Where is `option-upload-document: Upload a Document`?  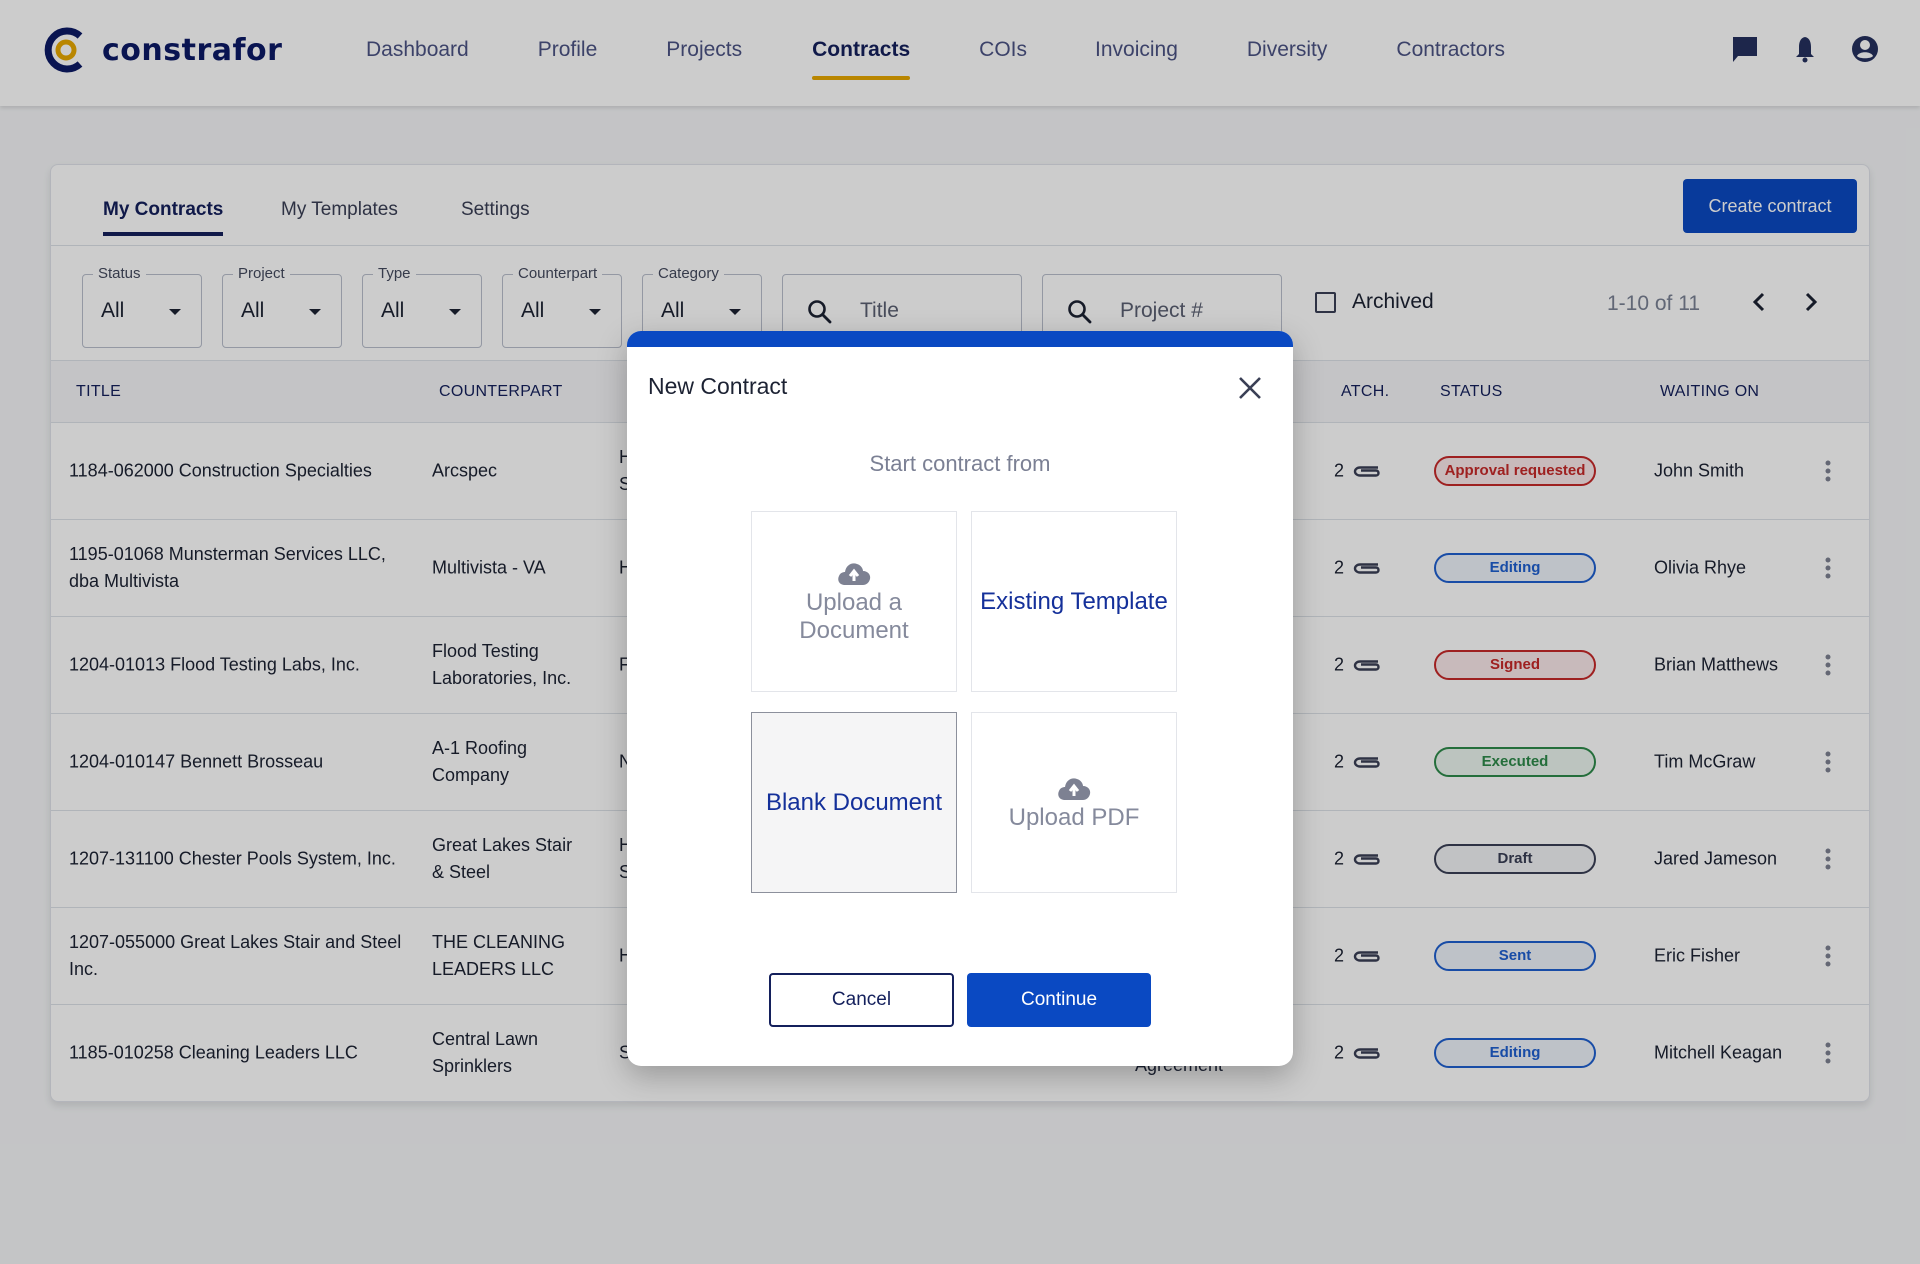 option-upload-document: Upload a Document is located at coordinates (854, 601).